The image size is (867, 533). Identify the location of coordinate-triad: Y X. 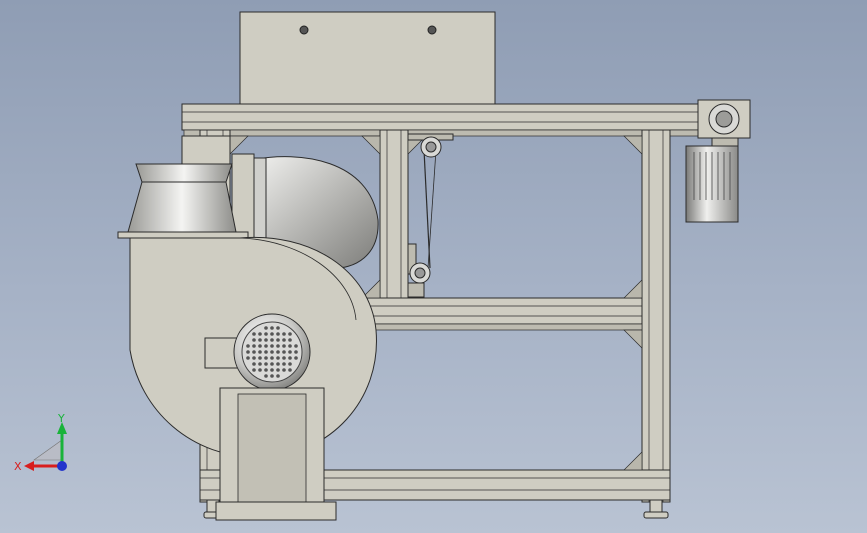
(47, 445).